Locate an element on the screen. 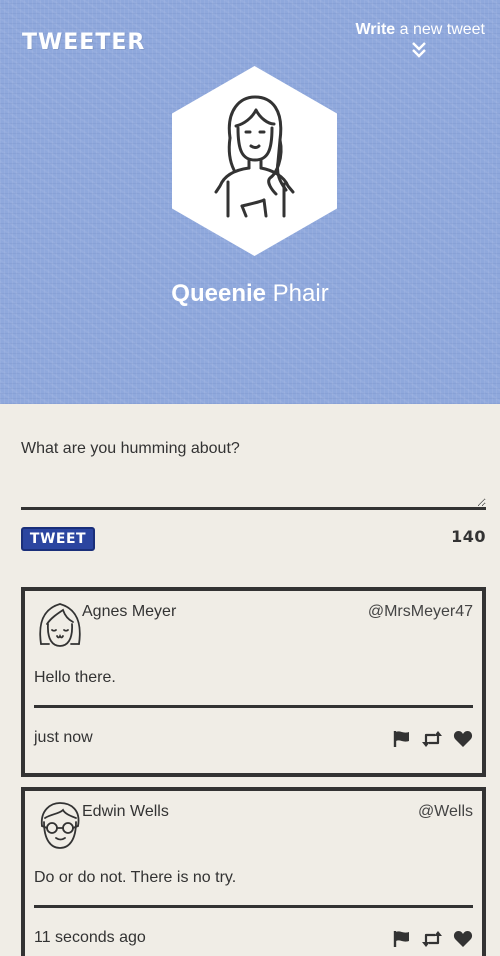 Image resolution: width=500 pixels, height=956 pixels. girl-avatar-icon is located at coordinates (60, 625).